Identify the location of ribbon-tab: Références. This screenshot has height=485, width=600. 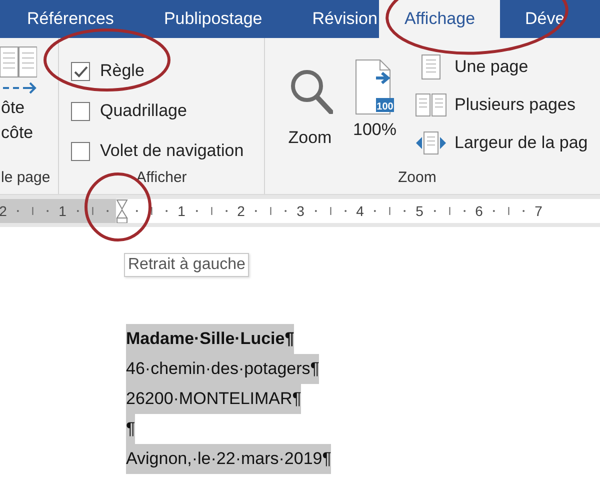
(70, 19).